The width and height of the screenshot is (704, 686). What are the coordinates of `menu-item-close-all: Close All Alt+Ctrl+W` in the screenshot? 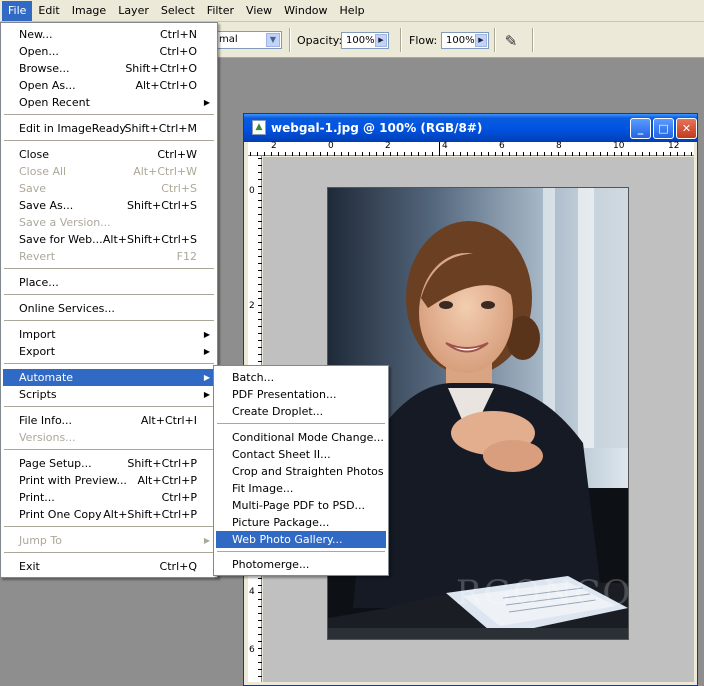 It's located at (109, 171).